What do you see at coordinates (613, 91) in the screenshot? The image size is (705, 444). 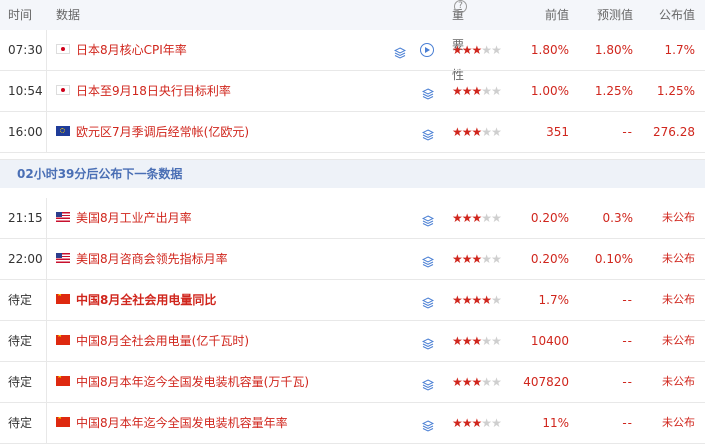 I see `forecast-value: 1.25%` at bounding box center [613, 91].